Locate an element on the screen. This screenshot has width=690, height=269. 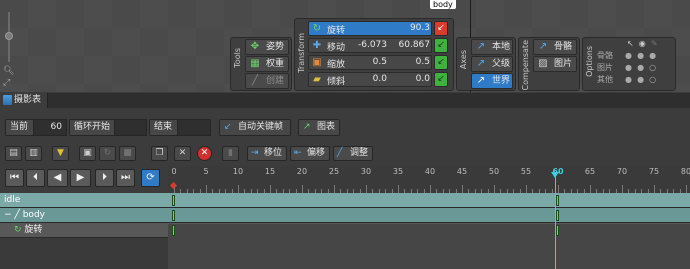
ruler-label: 20 is located at coordinates (302, 171).